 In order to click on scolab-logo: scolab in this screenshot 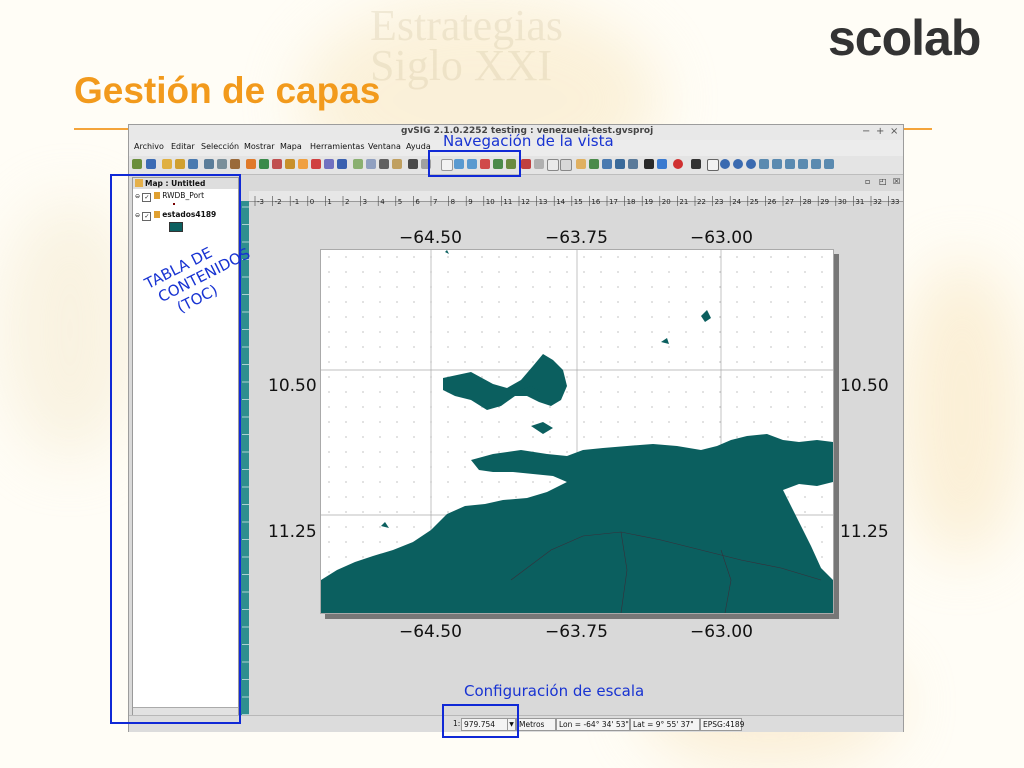, I will do `click(904, 38)`.